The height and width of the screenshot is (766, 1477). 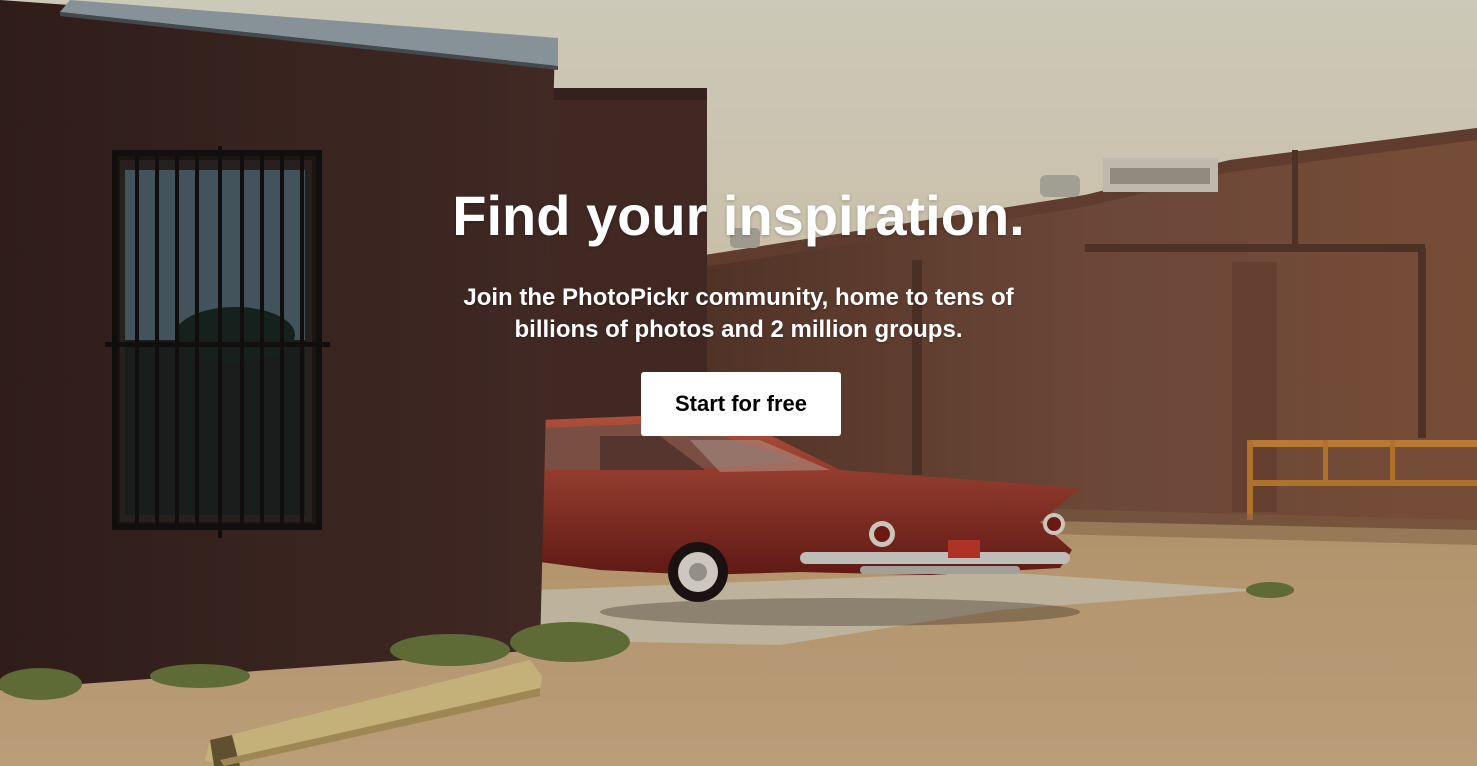 I want to click on hero-headline: Find your inspiration., so click(x=738, y=215).